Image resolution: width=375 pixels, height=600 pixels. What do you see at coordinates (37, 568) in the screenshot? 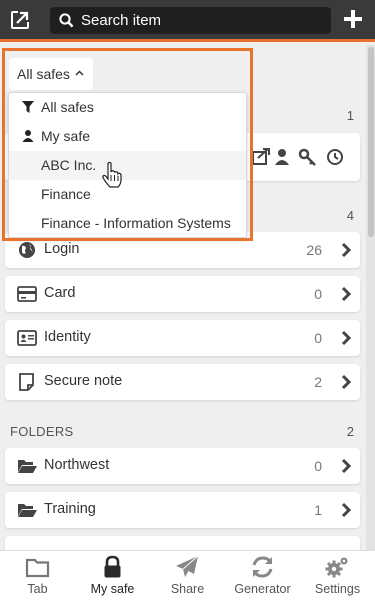
I see `folder-icon` at bounding box center [37, 568].